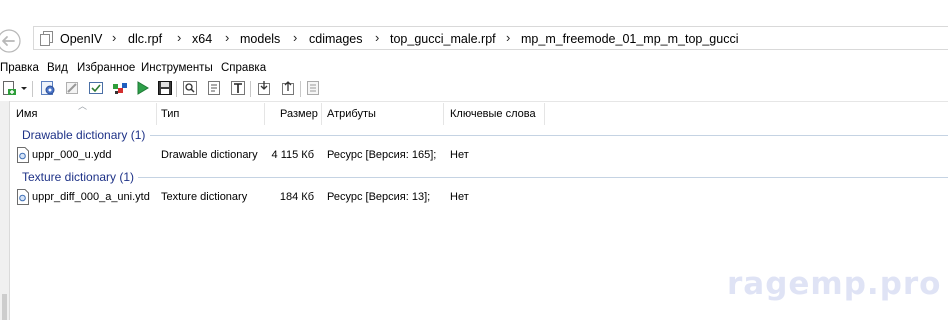  What do you see at coordinates (630, 39) in the screenshot?
I see `breadcrumb-current-folder: mp_m_freemode_01_mp_m_top_gucci` at bounding box center [630, 39].